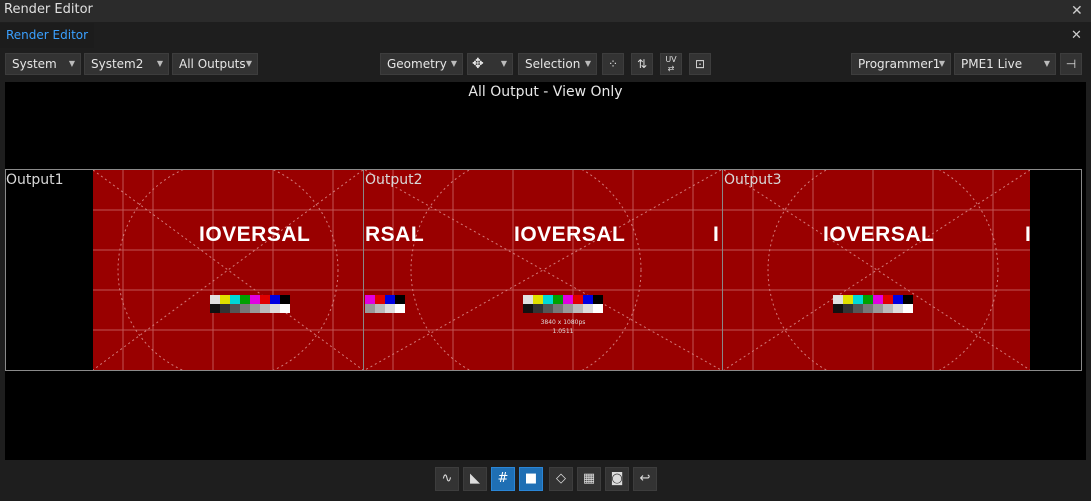  What do you see at coordinates (48, 9) in the screenshot?
I see `window-title: Render Editor` at bounding box center [48, 9].